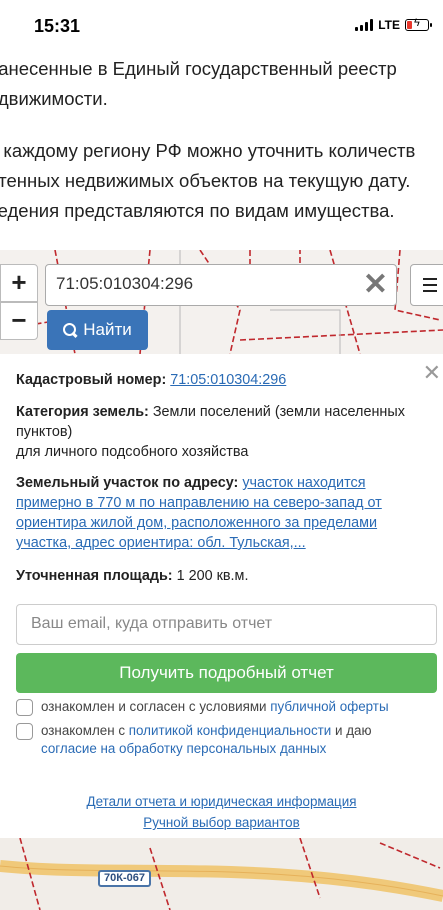 The image size is (443, 910). What do you see at coordinates (418, 24) in the screenshot?
I see `battery-icon: ϟ` at bounding box center [418, 24].